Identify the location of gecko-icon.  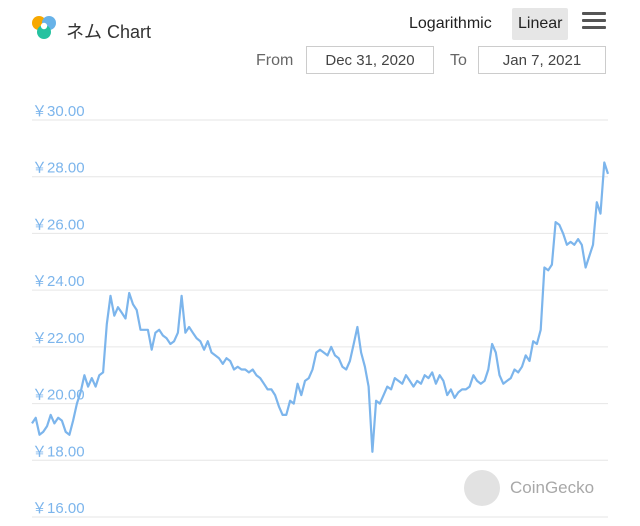
(482, 488).